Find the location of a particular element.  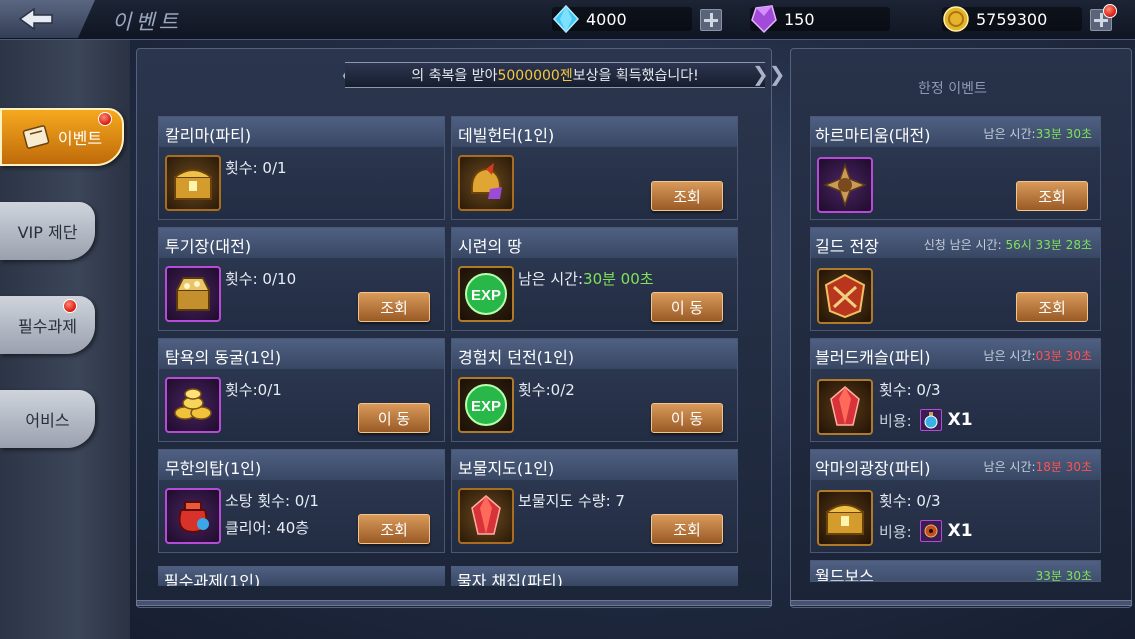

limited-card-guild-war: 길드 전장 신청 남은 시간: 56시 33분 28초 조회 is located at coordinates (955, 279).